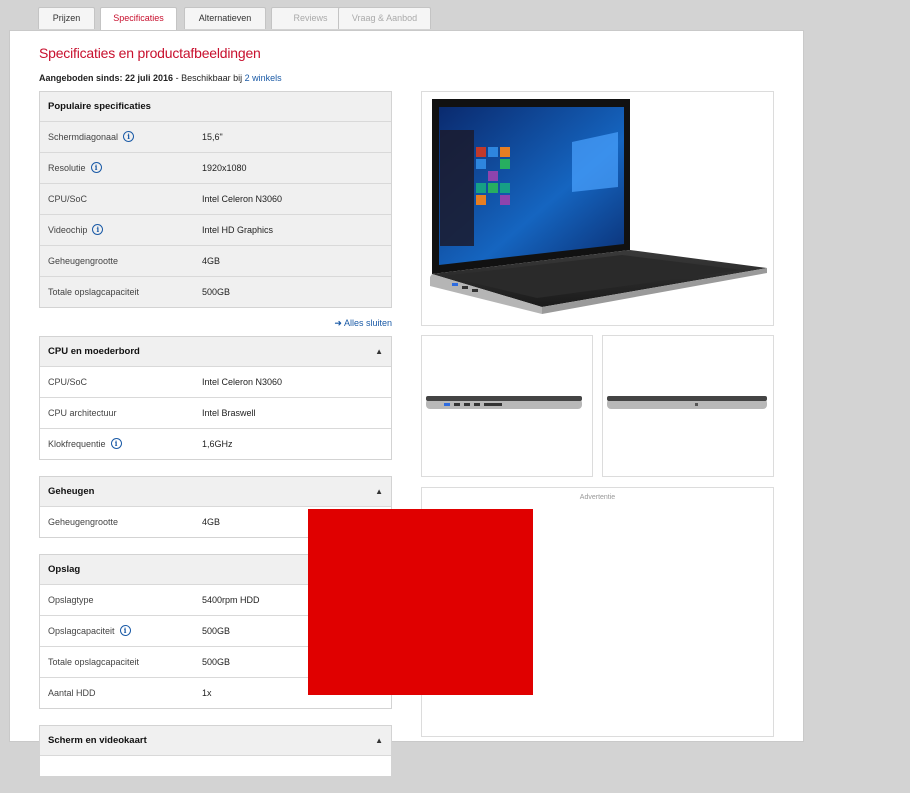 Image resolution: width=910 pixels, height=793 pixels. I want to click on spec-row: Schermdiagonaal i 15,6", so click(215, 136).